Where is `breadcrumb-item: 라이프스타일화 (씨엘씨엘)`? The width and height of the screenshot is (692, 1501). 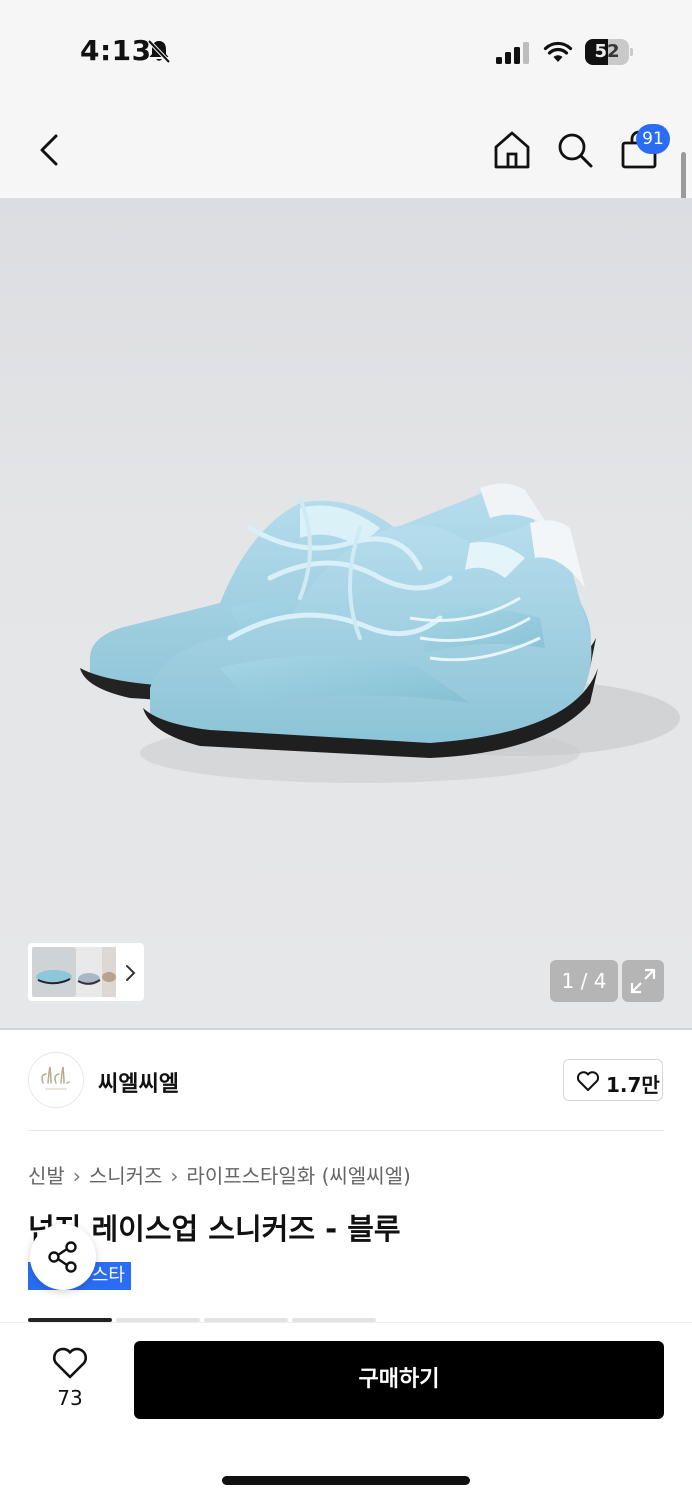
breadcrumb-item: 라이프스타일화 (씨엘씨엘) is located at coordinates (298, 1176).